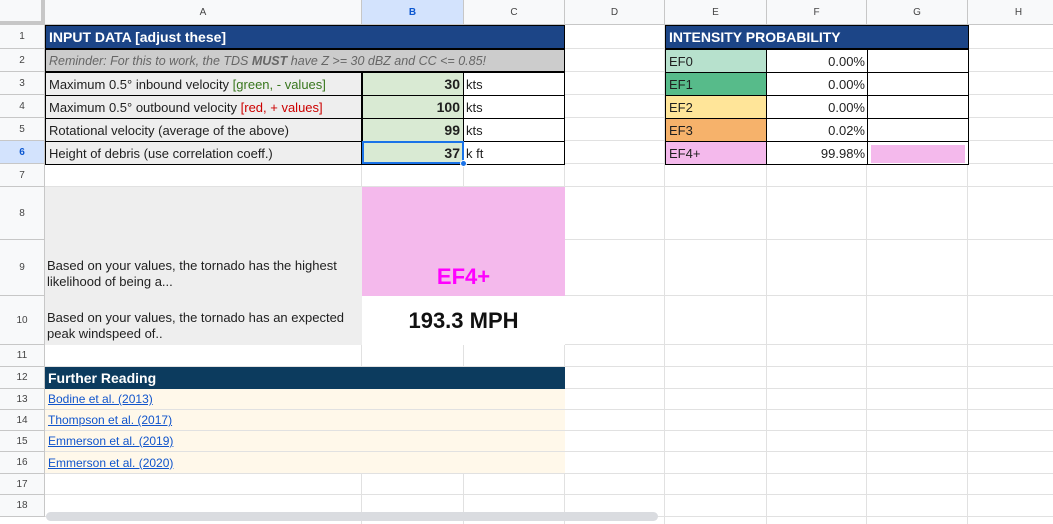  I want to click on row-header: 2, so click(22, 60).